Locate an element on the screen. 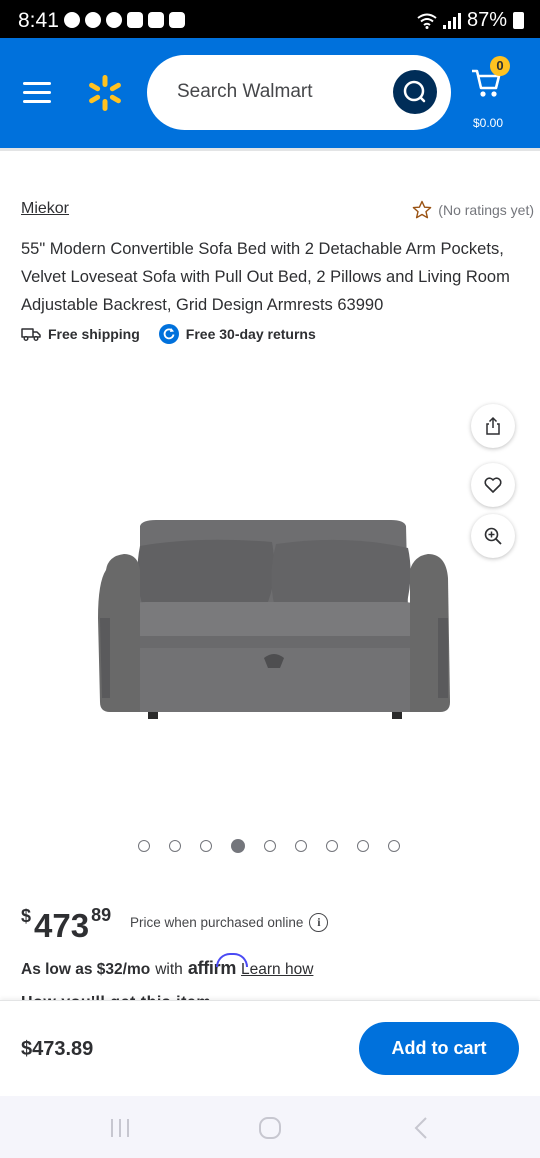  add-to-cart-button: Add to cart is located at coordinates (439, 1048).